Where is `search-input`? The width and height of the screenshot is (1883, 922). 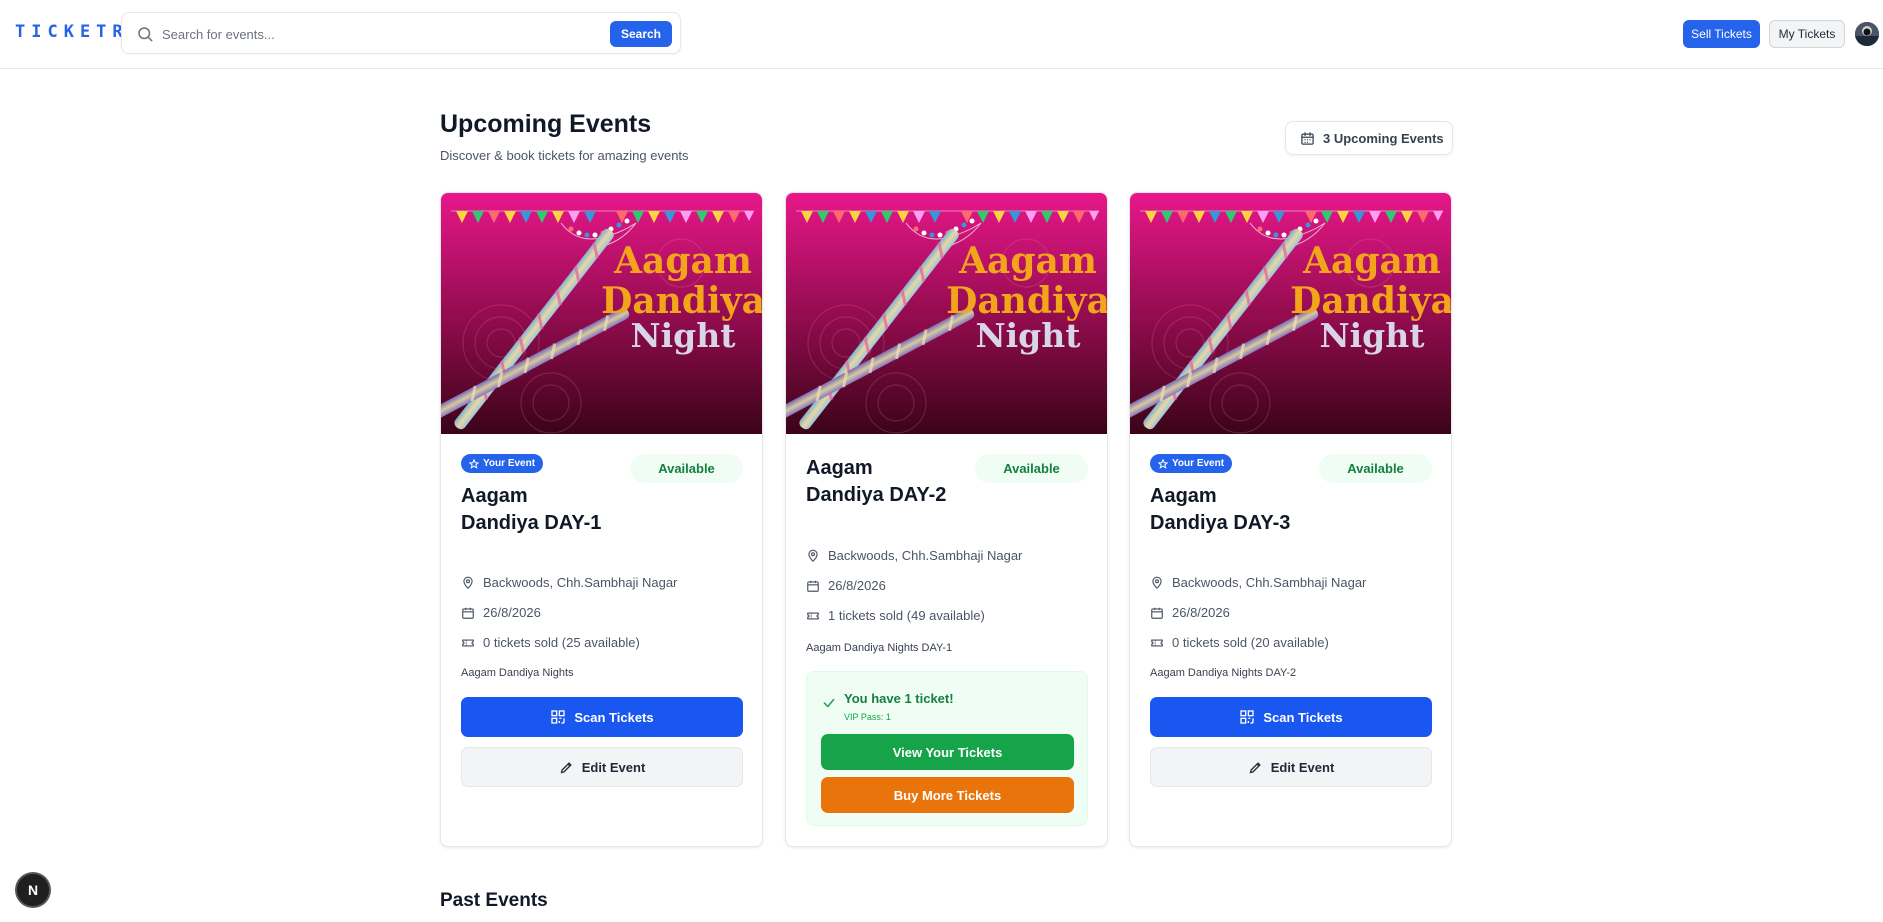 search-input is located at coordinates (372, 34).